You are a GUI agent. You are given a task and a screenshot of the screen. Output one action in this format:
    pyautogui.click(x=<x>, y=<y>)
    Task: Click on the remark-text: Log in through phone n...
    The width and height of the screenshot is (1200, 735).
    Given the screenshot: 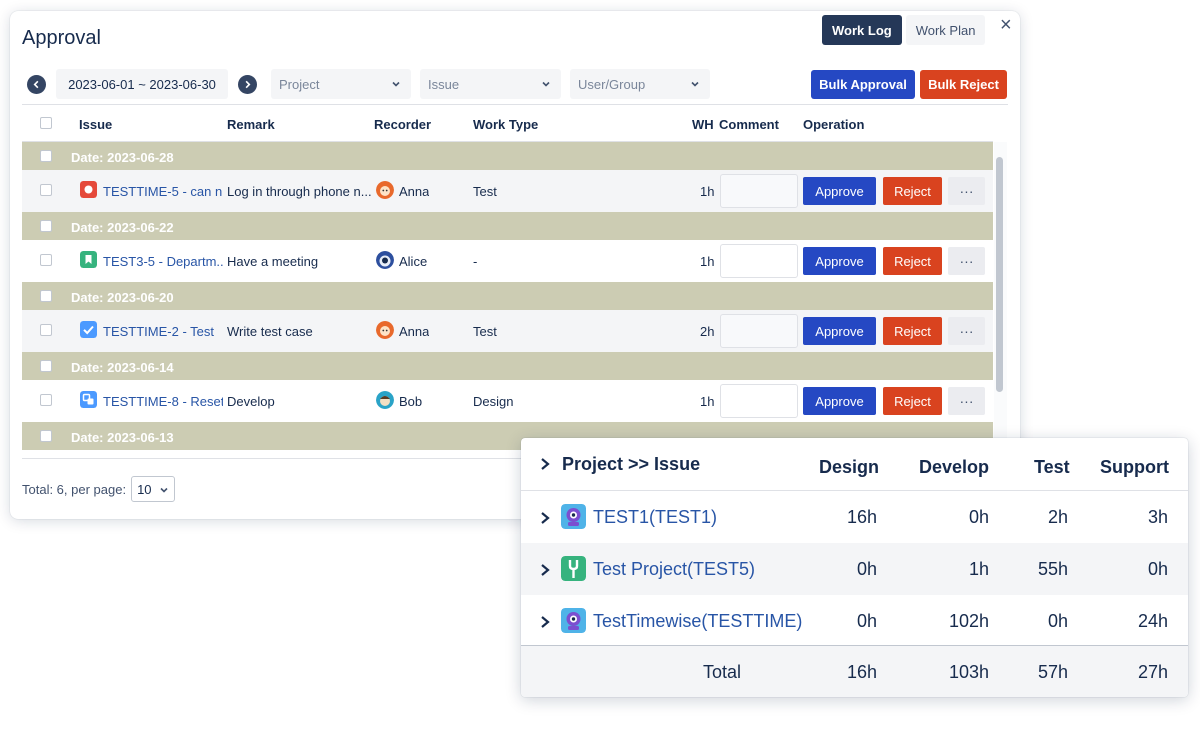 What is the action you would take?
    pyautogui.click(x=299, y=191)
    